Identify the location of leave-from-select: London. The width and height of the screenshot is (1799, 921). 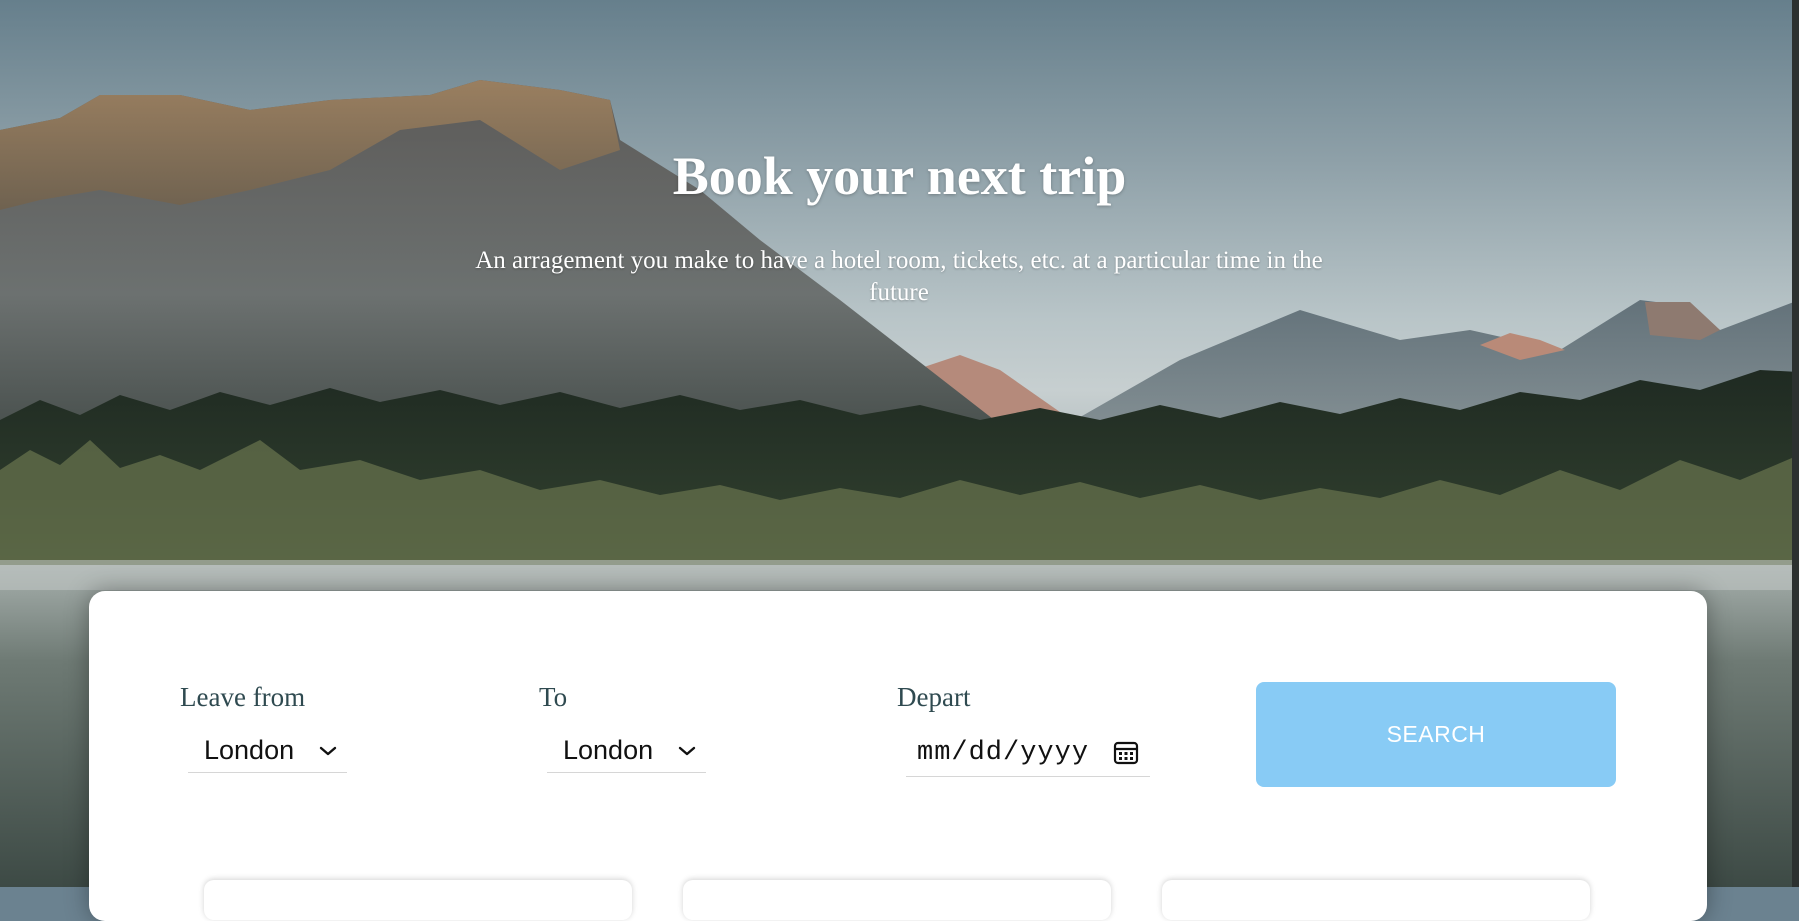
(267, 751).